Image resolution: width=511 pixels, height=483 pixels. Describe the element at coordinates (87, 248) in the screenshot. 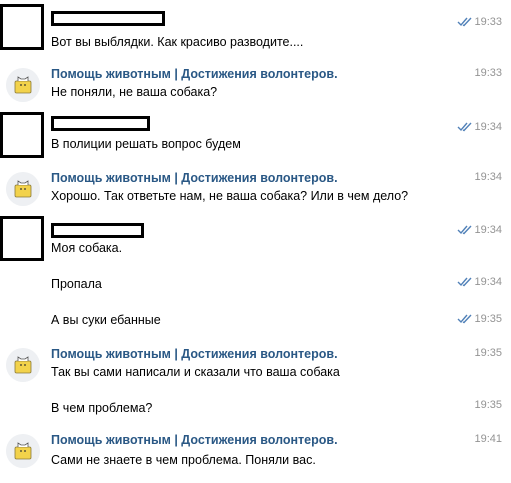

I see `message-text: Моя собака.` at that location.